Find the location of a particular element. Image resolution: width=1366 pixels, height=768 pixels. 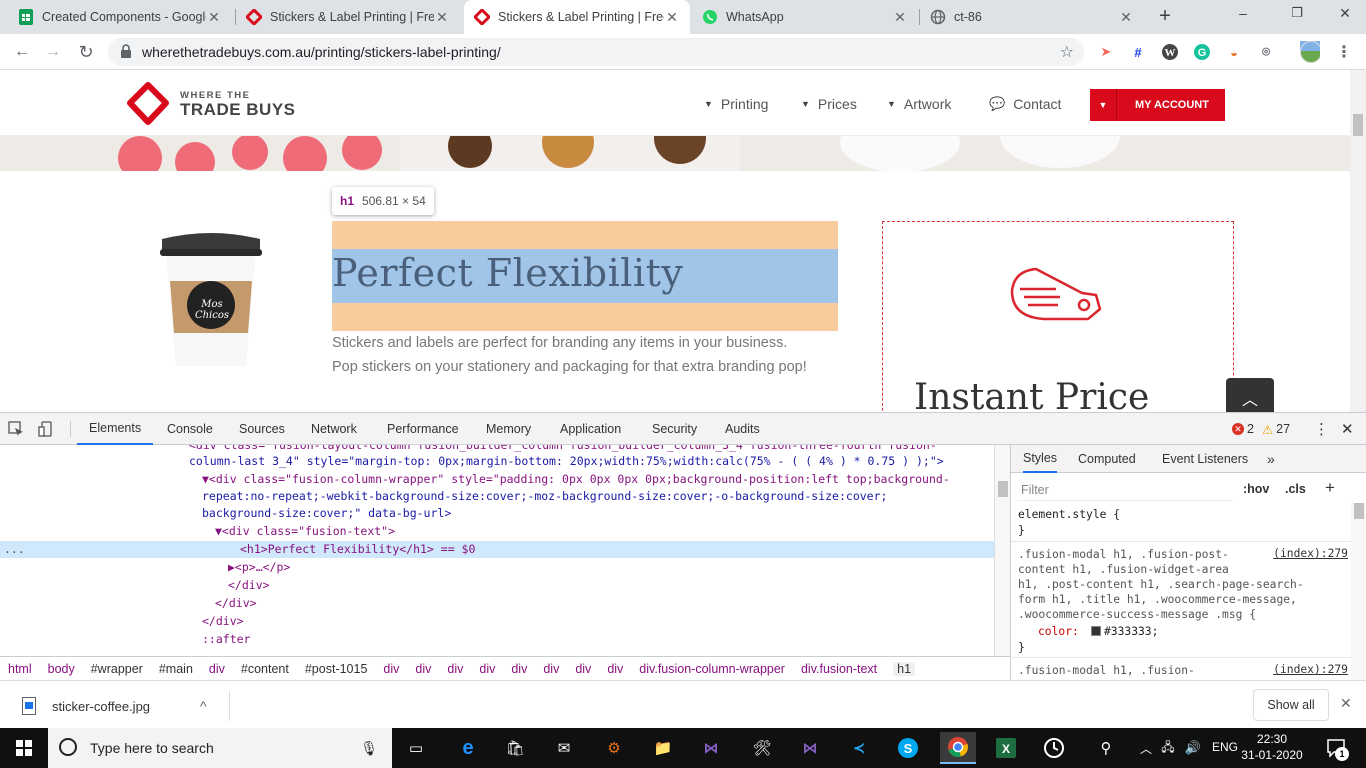

tab-elements: Elements is located at coordinates (115, 429).